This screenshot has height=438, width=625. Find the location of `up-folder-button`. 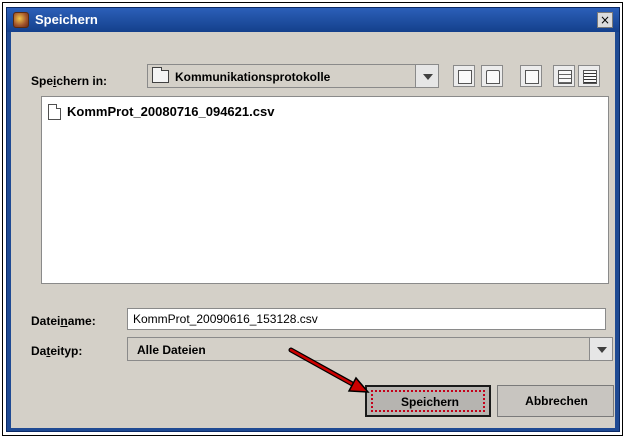

up-folder-button is located at coordinates (464, 76).